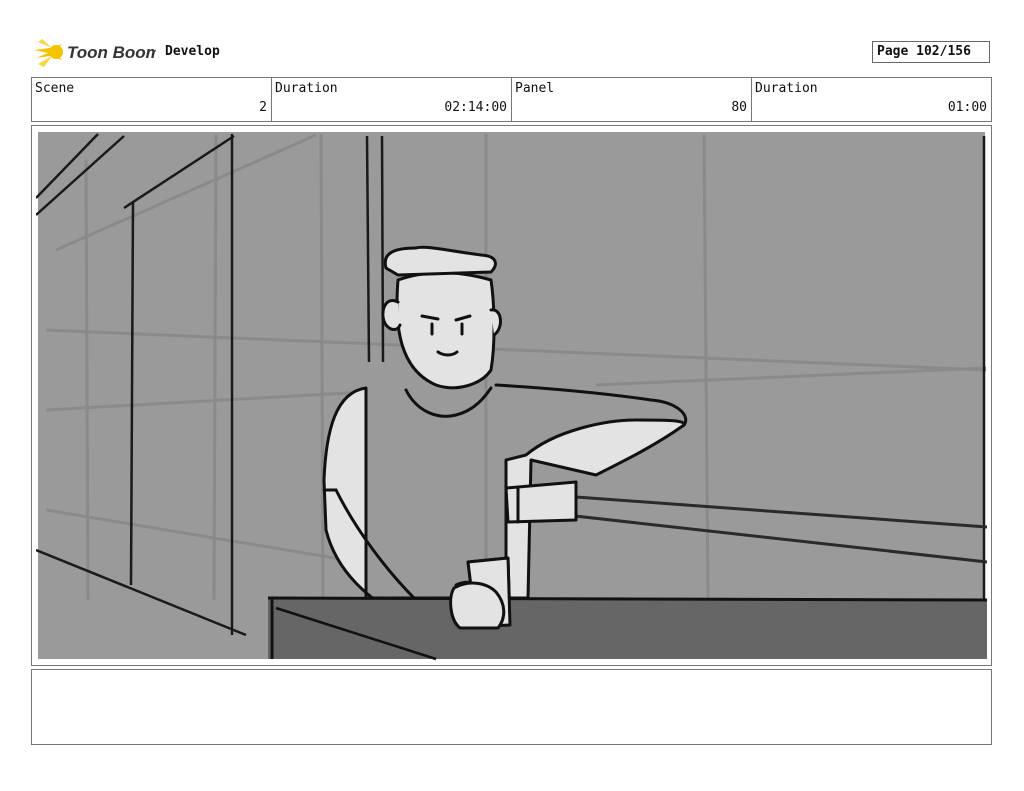 The width and height of the screenshot is (1024, 791). I want to click on scene-duration-cell: Duration 02:14:00, so click(392, 99).